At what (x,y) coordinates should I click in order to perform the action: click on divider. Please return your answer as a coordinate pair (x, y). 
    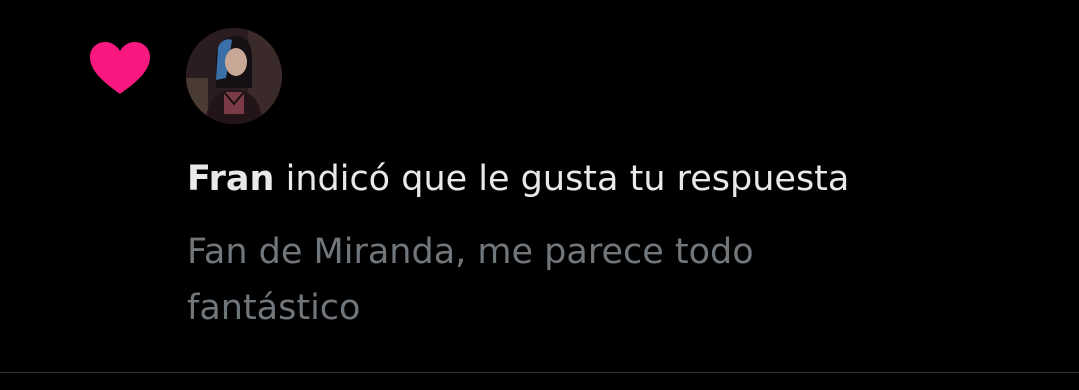
    Looking at the image, I should click on (539, 372).